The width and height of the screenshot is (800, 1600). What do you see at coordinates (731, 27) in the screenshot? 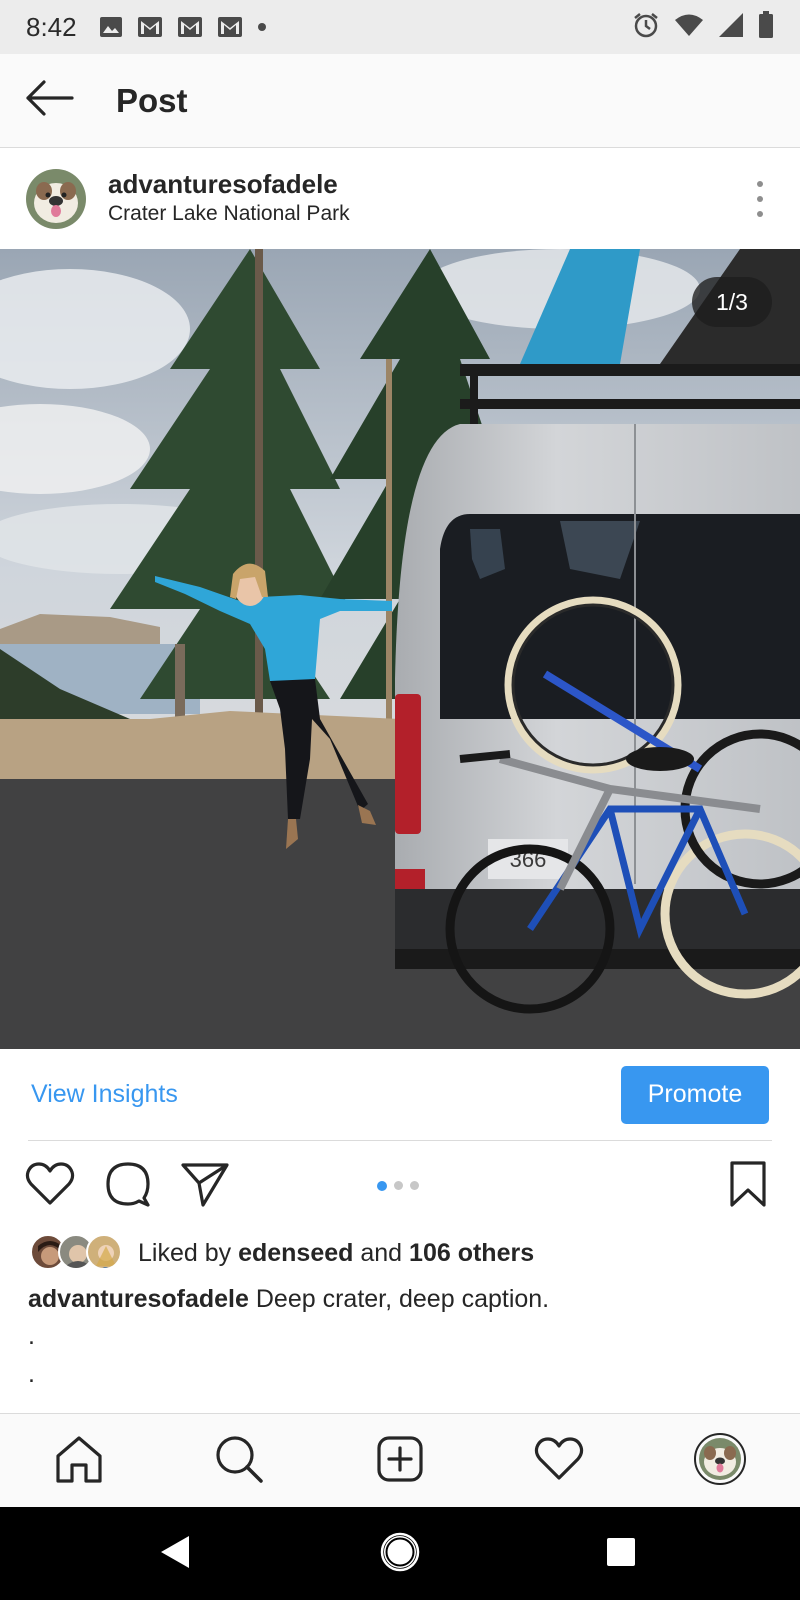
I see `signal-icon` at bounding box center [731, 27].